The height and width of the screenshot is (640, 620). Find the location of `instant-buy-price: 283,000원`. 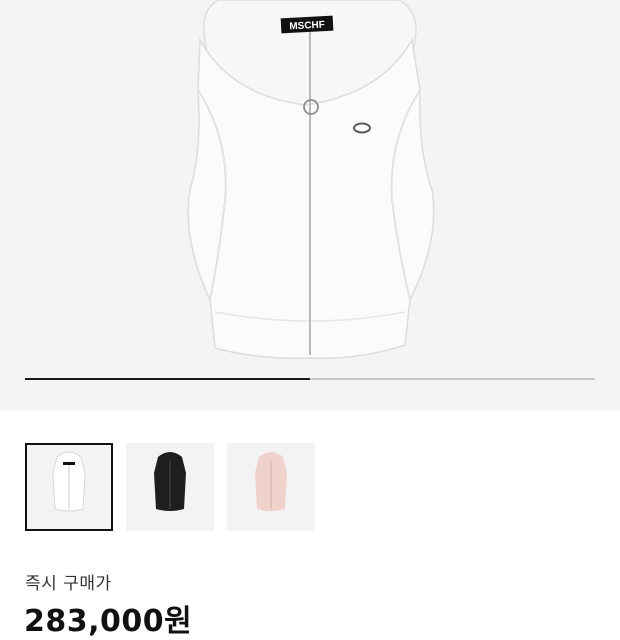

instant-buy-price: 283,000원 is located at coordinates (108, 621).